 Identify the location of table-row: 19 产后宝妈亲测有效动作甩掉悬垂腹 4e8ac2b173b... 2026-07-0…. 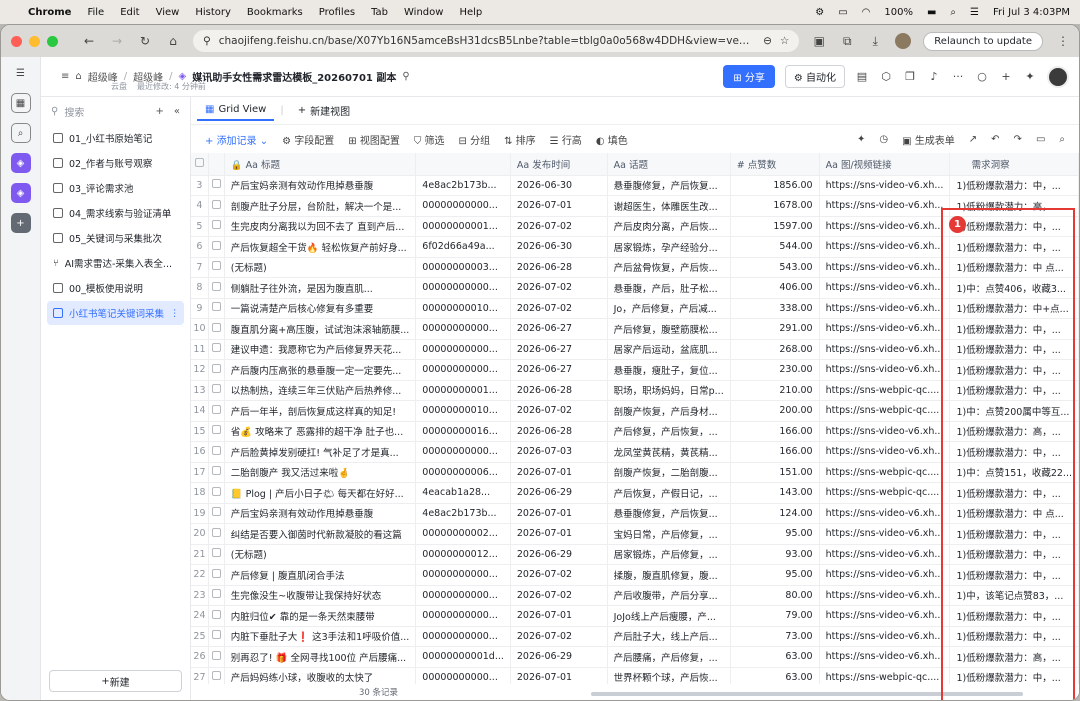
(635, 513).